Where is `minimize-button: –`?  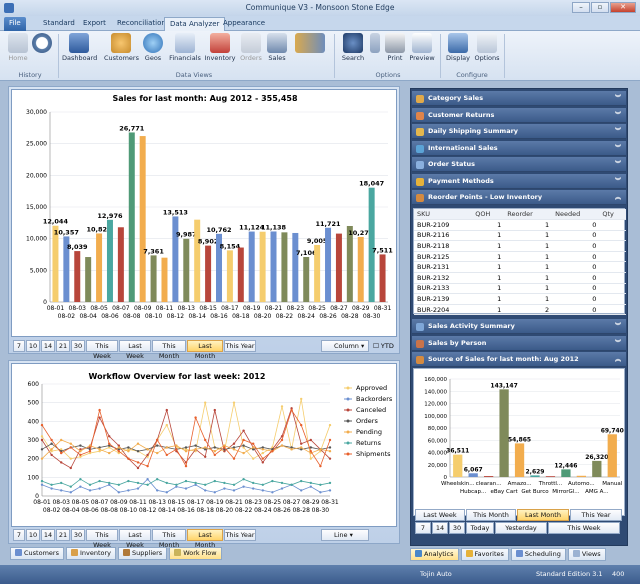
minimize-button: – is located at coordinates (581, 7).